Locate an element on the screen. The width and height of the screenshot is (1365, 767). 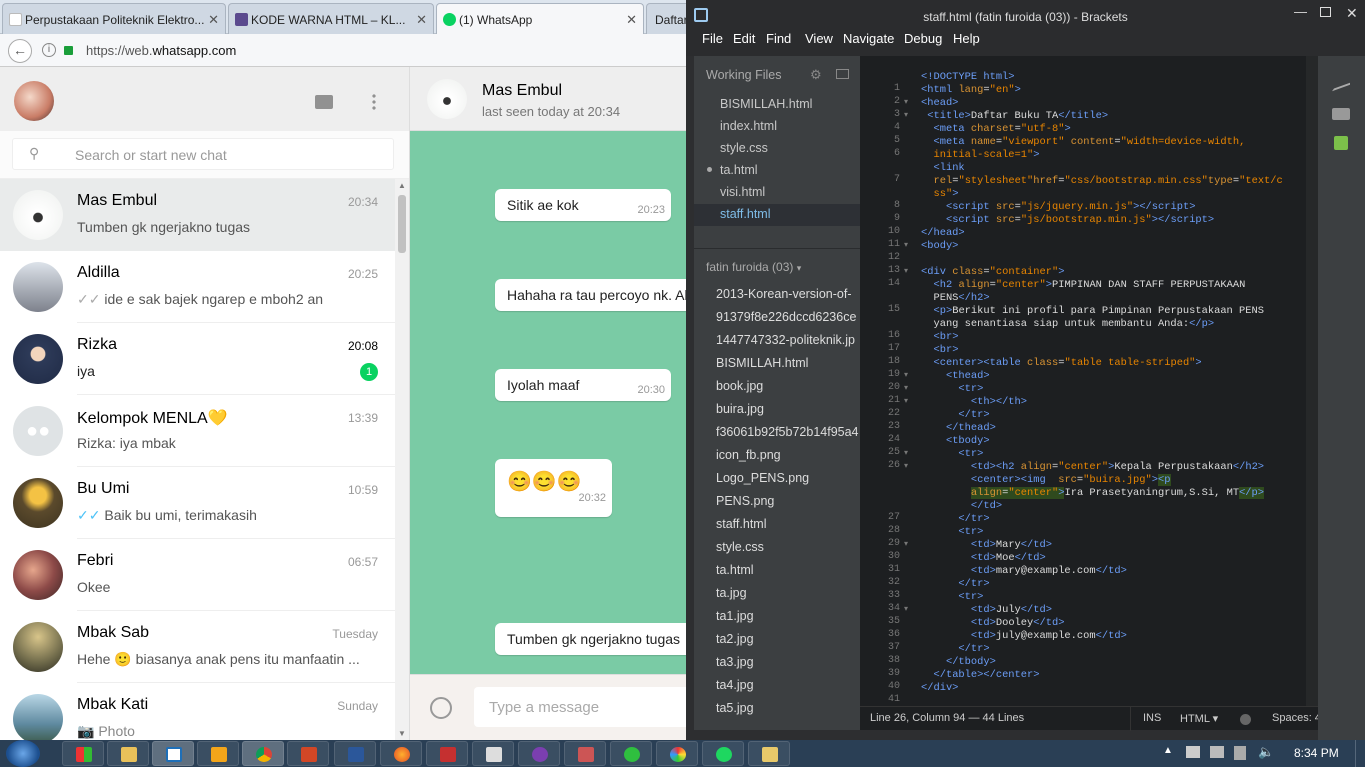
chat-item: Febri 06:57 Okee is located at coordinates (197, 575).